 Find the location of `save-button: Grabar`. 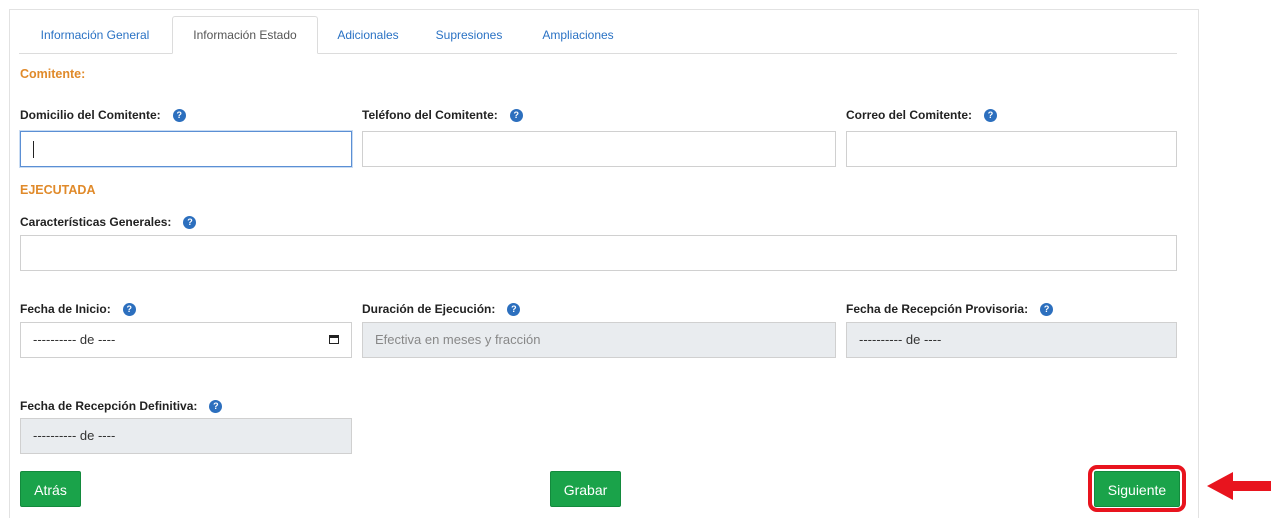

save-button: Grabar is located at coordinates (585, 489).